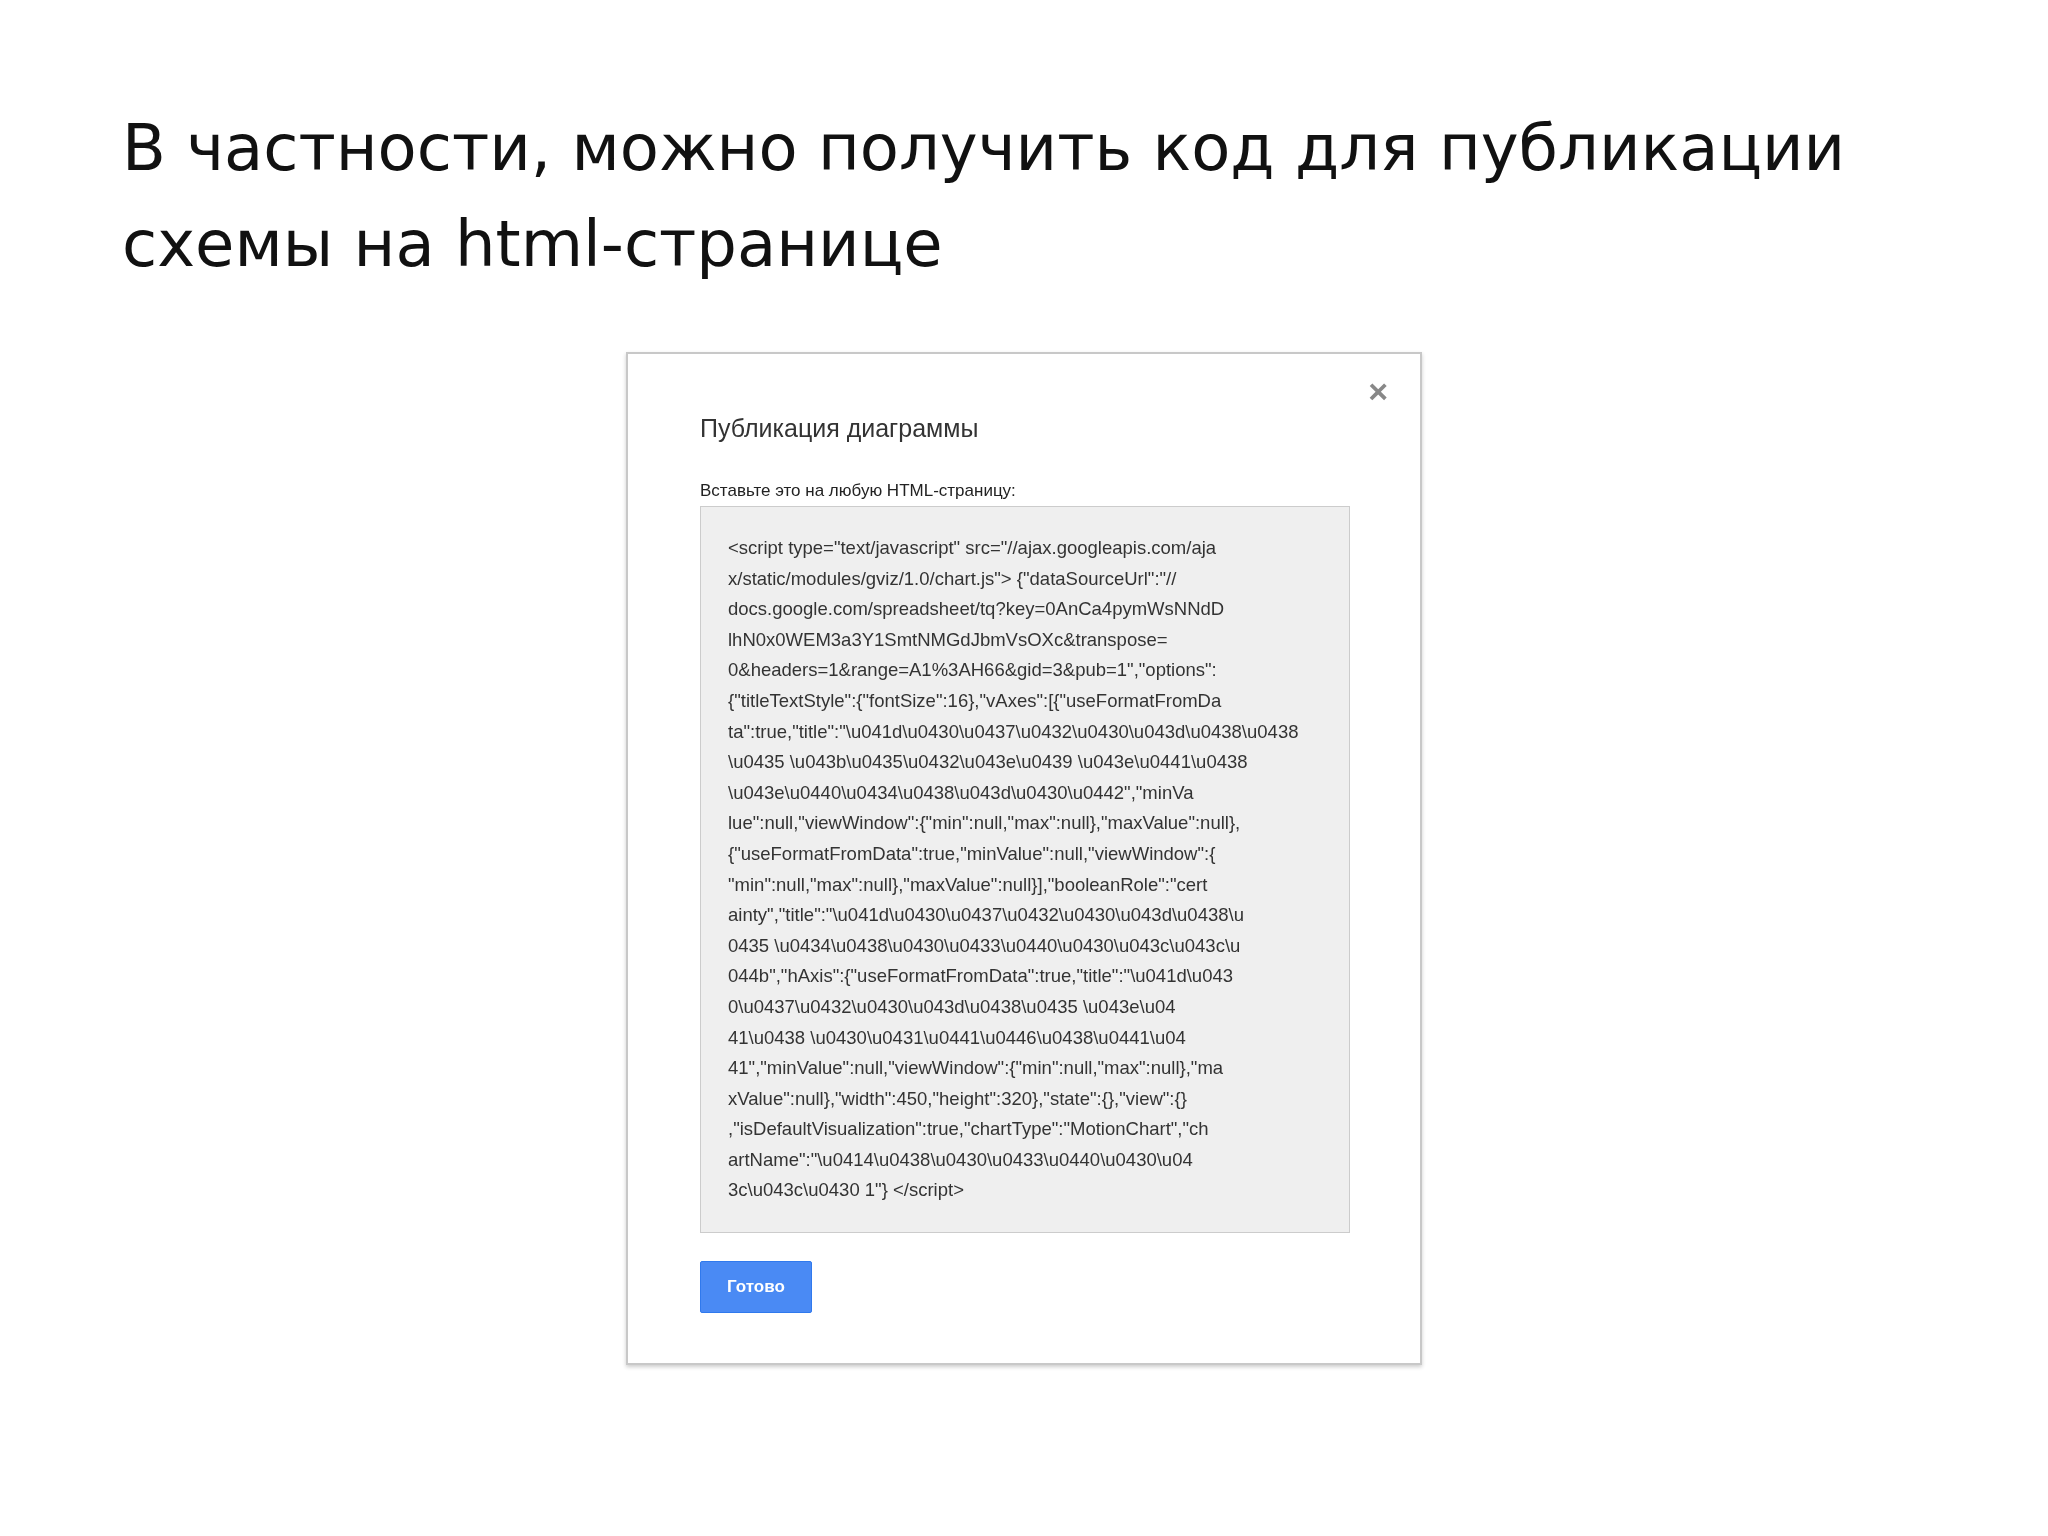 This screenshot has width=2048, height=1536. Describe the element at coordinates (858, 490) in the screenshot. I see `embed-instruction: Вставьте это на любую HTML-страницу:` at that location.